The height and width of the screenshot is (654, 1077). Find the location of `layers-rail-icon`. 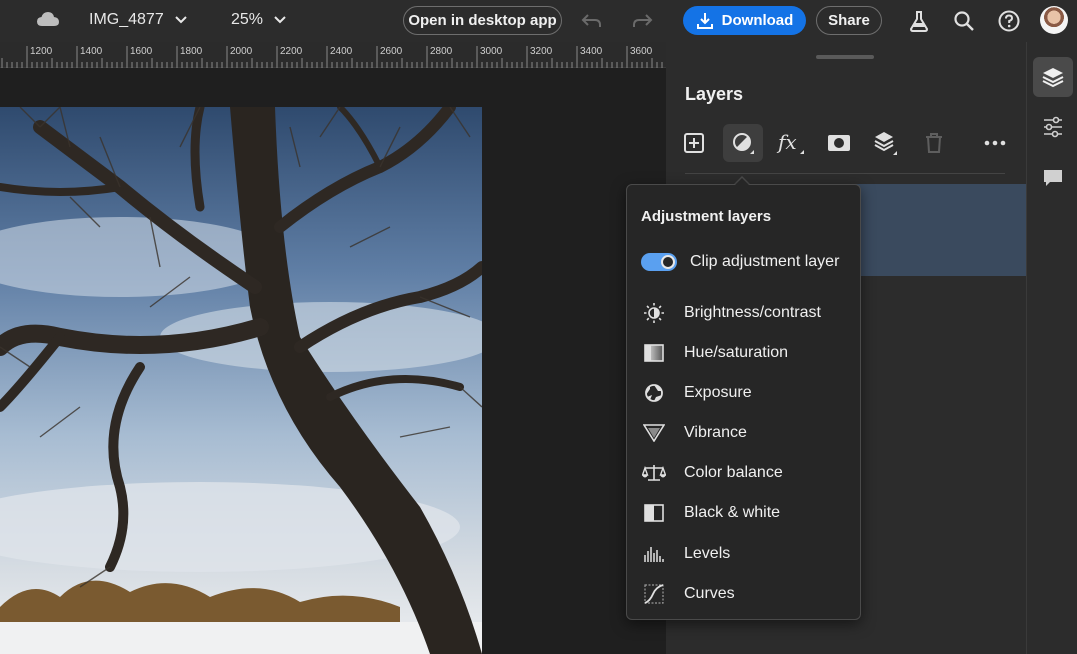

layers-rail-icon is located at coordinates (1053, 77).